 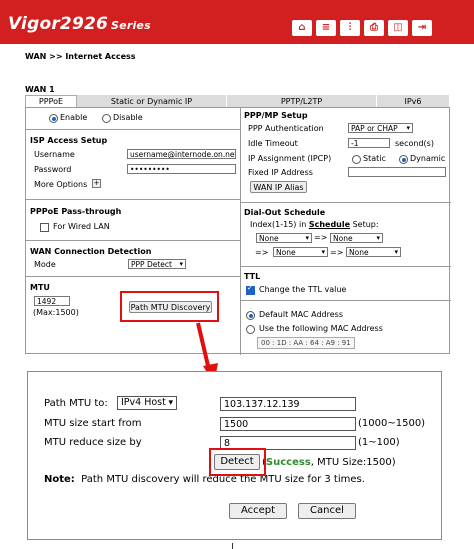 What do you see at coordinates (356, 159) in the screenshot?
I see `static-radio` at bounding box center [356, 159].